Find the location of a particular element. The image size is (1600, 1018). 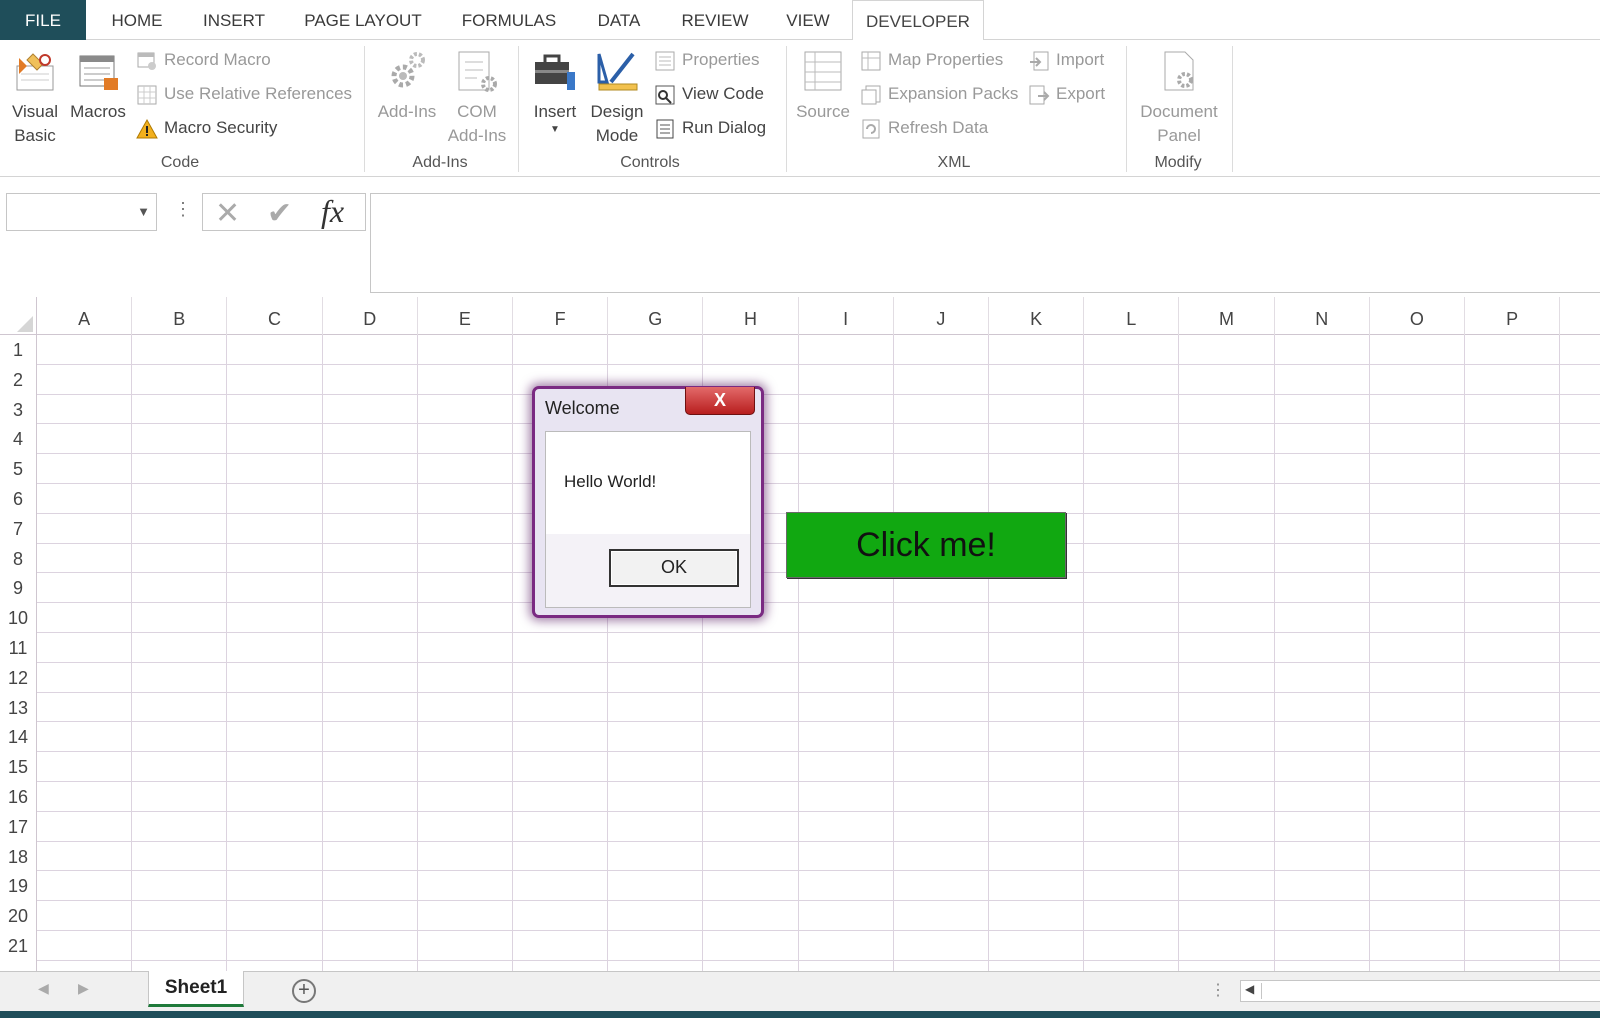

macros-button: Macros is located at coordinates (98, 86).